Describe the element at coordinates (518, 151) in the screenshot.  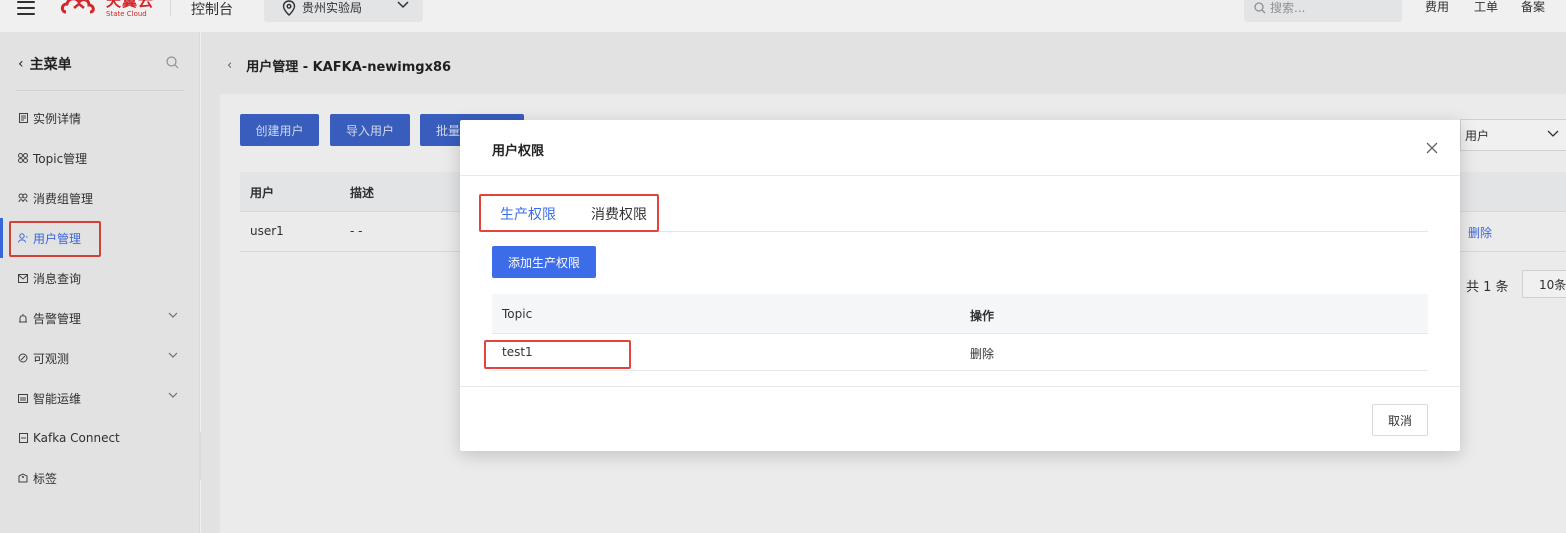
I see `dialog-title: 用户权限` at that location.